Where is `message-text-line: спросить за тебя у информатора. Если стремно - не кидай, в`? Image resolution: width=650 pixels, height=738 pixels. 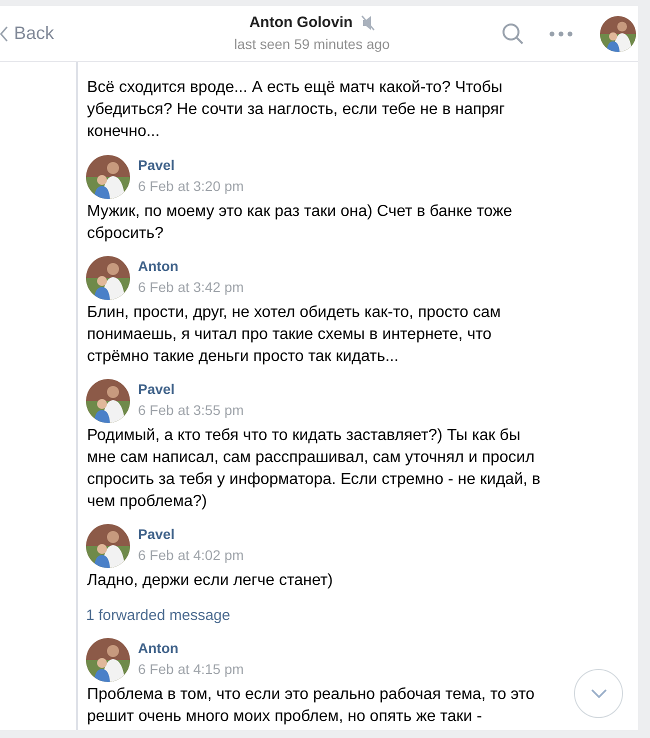
message-text-line: спросить за тебя у информатора. Если стремно - не кидай, в is located at coordinates (313, 480).